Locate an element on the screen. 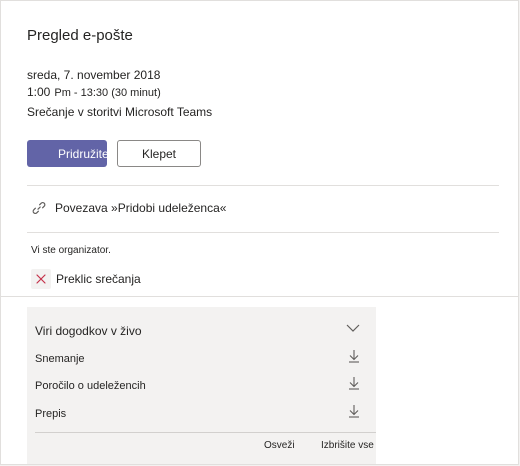 This screenshot has width=520, height=466. refresh-button: Osveži is located at coordinates (279, 445).